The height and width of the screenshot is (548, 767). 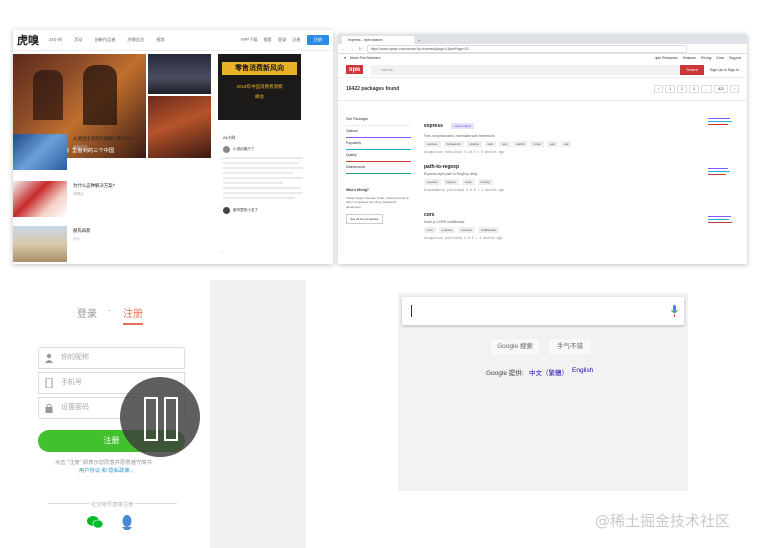 What do you see at coordinates (734, 89) in the screenshot?
I see `page-next: ›` at bounding box center [734, 89].